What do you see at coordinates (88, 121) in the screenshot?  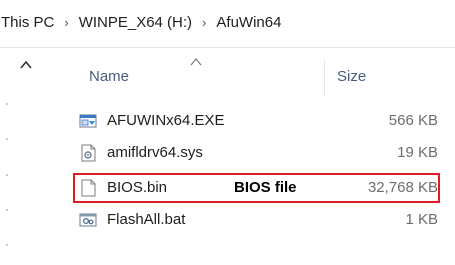 I see `exe-icon` at bounding box center [88, 121].